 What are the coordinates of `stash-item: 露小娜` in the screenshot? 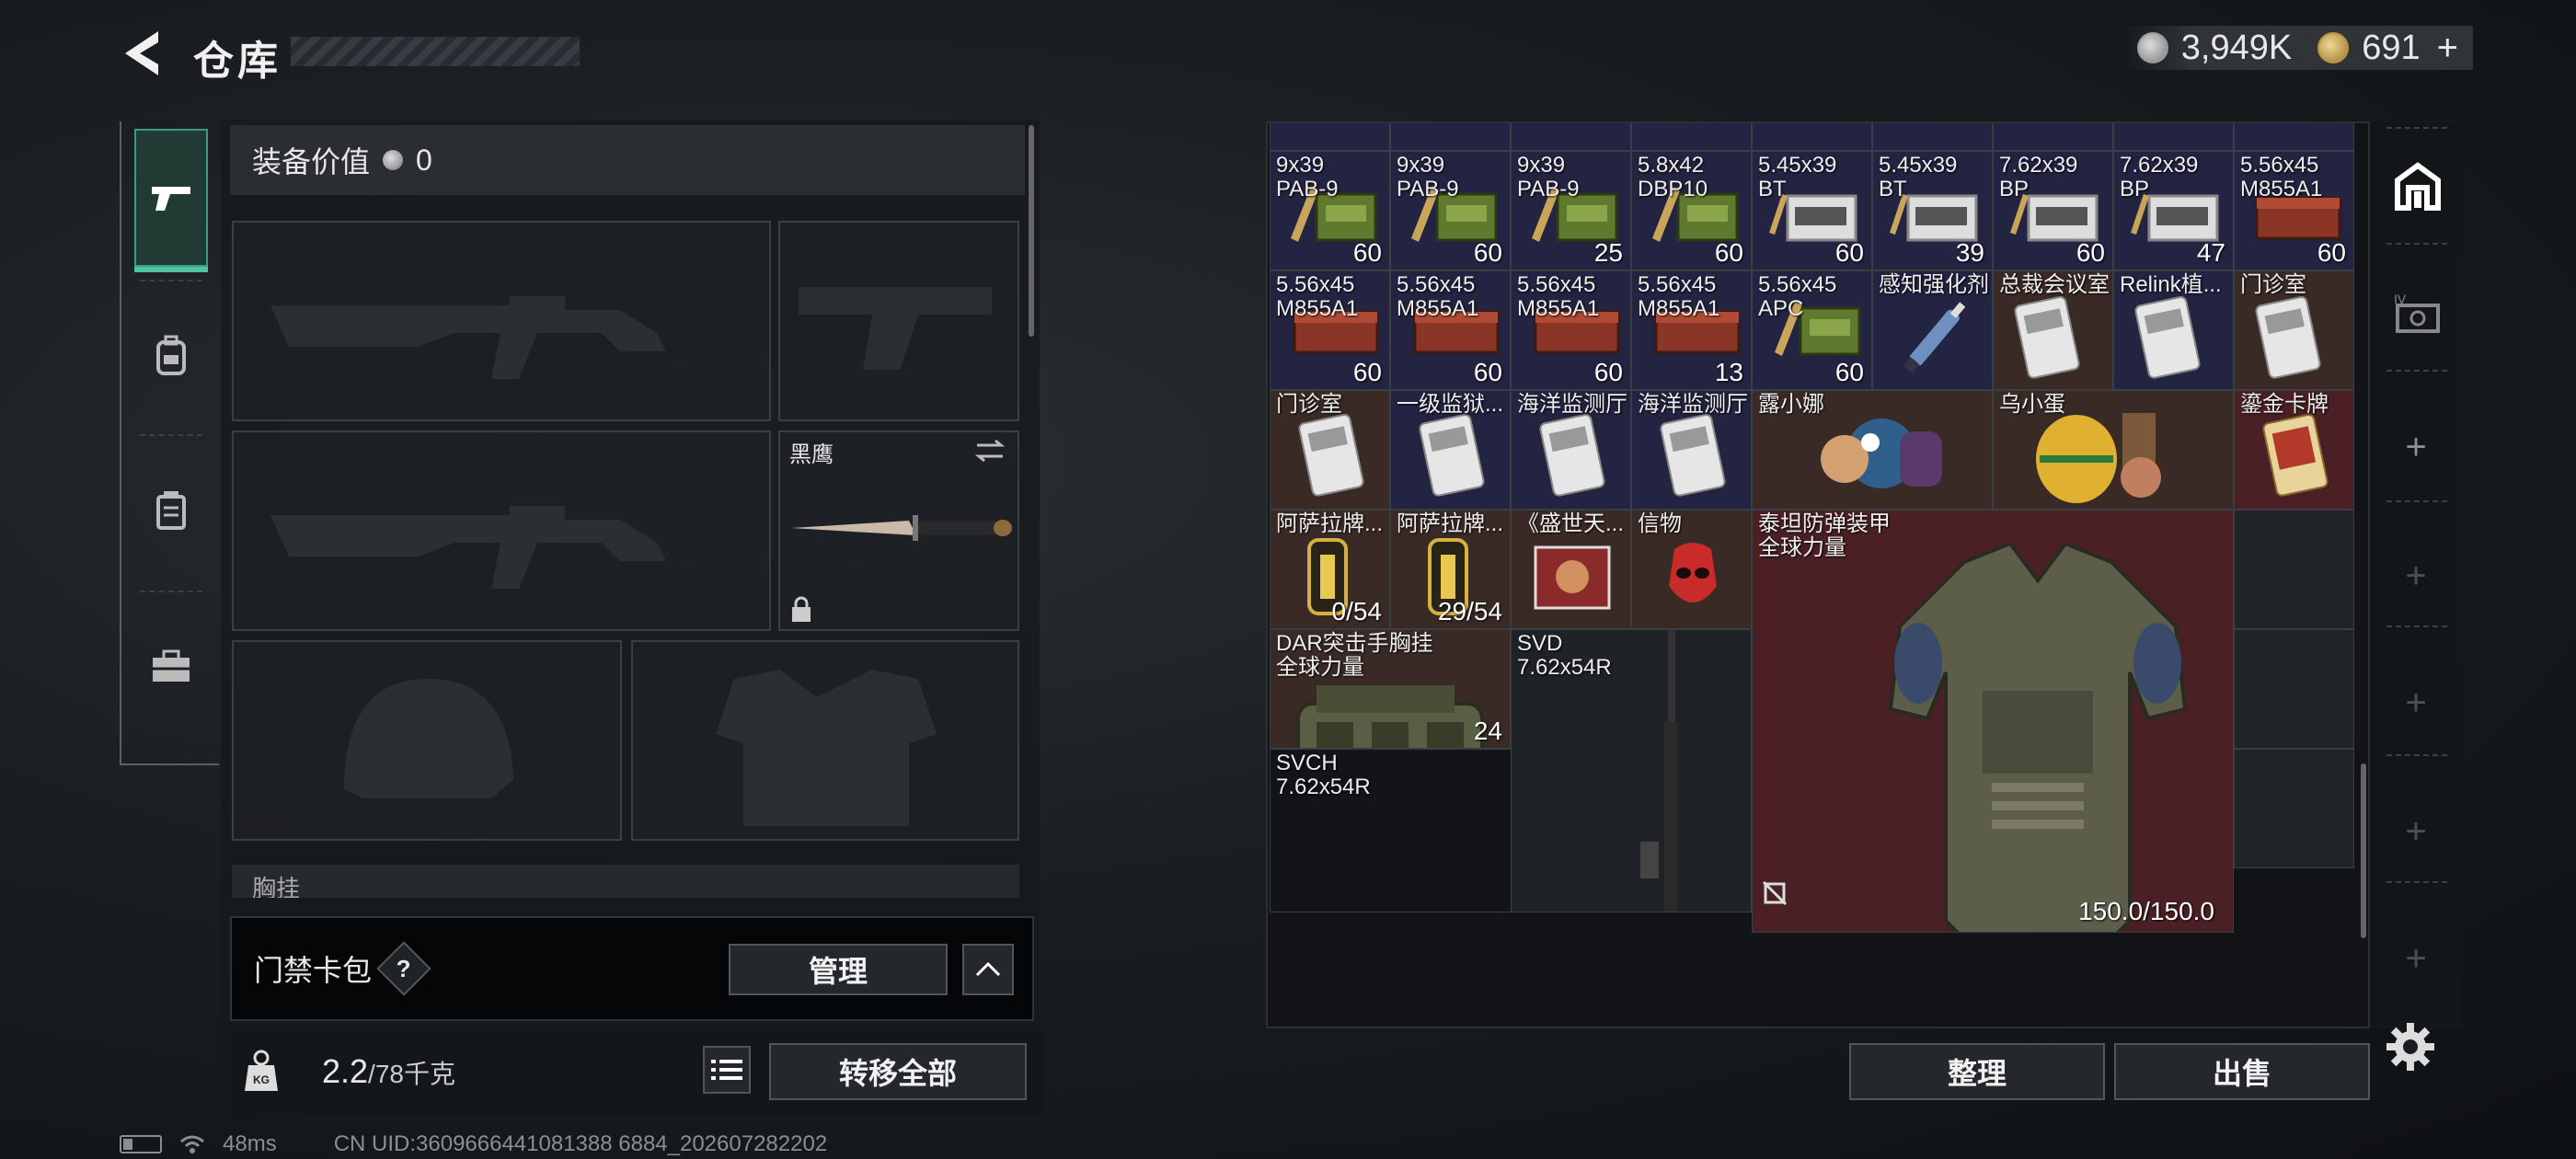 It's located at (1872, 450).